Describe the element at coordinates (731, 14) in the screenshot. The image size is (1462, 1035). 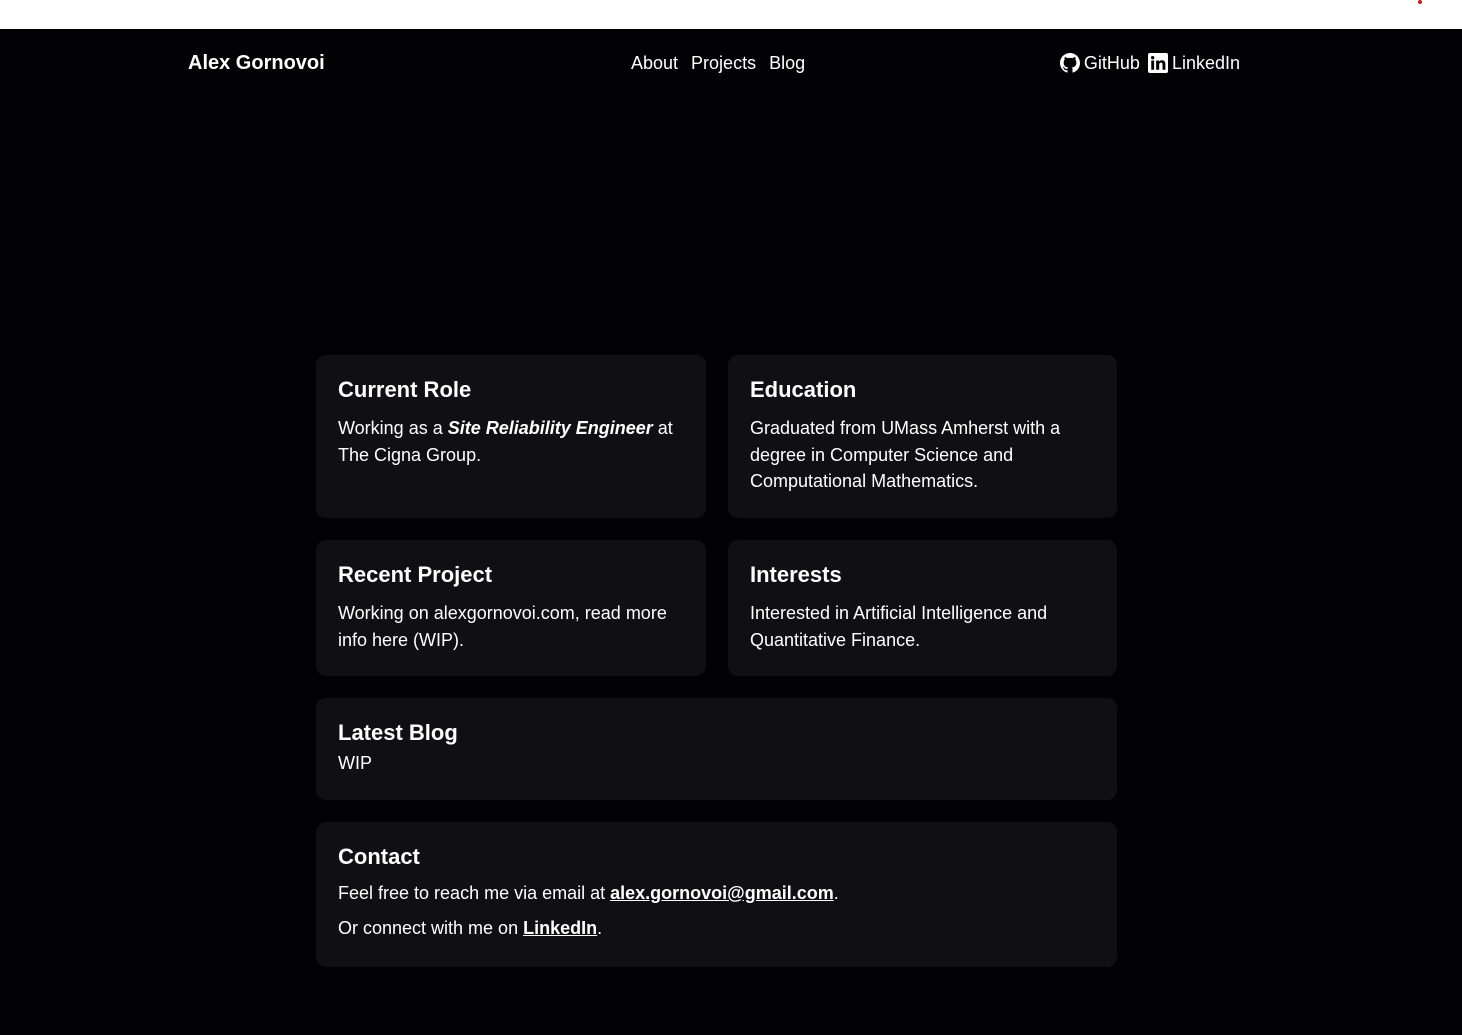
I see `browser-top-strip` at that location.